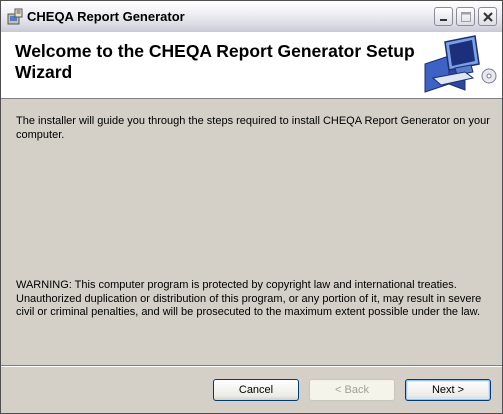 The height and width of the screenshot is (414, 503). Describe the element at coordinates (443, 20) in the screenshot. I see `minimize-icon` at that location.